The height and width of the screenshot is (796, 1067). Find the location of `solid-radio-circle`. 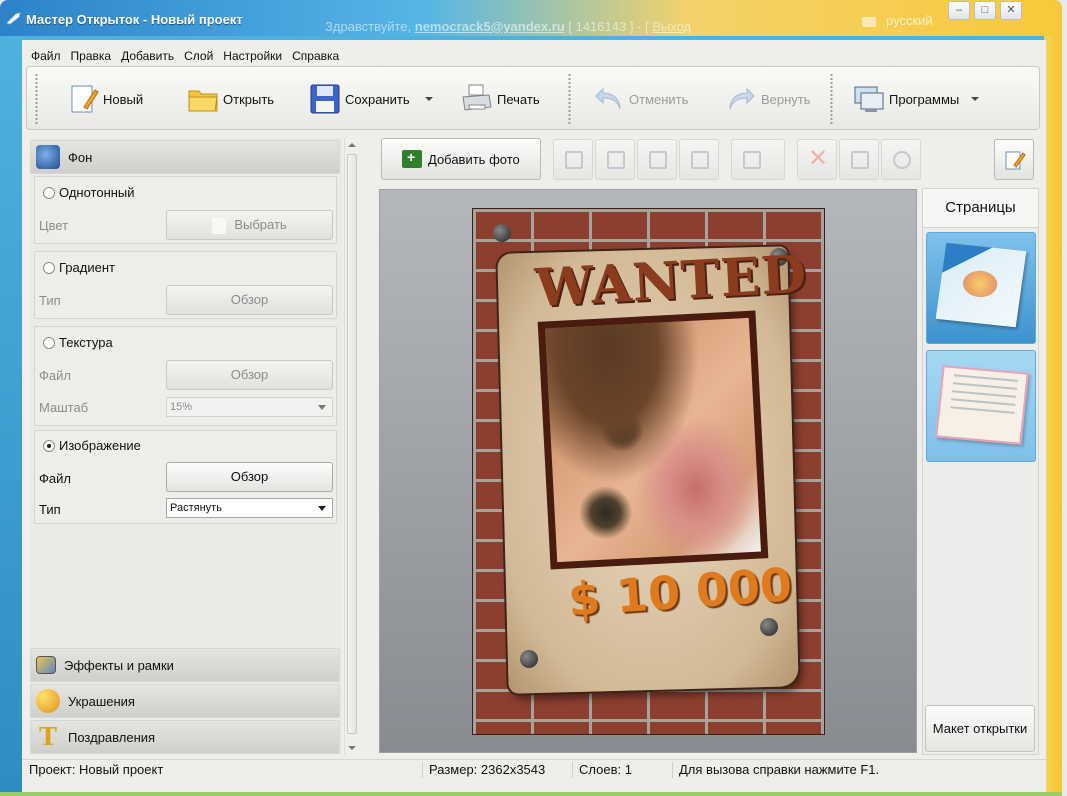

solid-radio-circle is located at coordinates (49, 192).